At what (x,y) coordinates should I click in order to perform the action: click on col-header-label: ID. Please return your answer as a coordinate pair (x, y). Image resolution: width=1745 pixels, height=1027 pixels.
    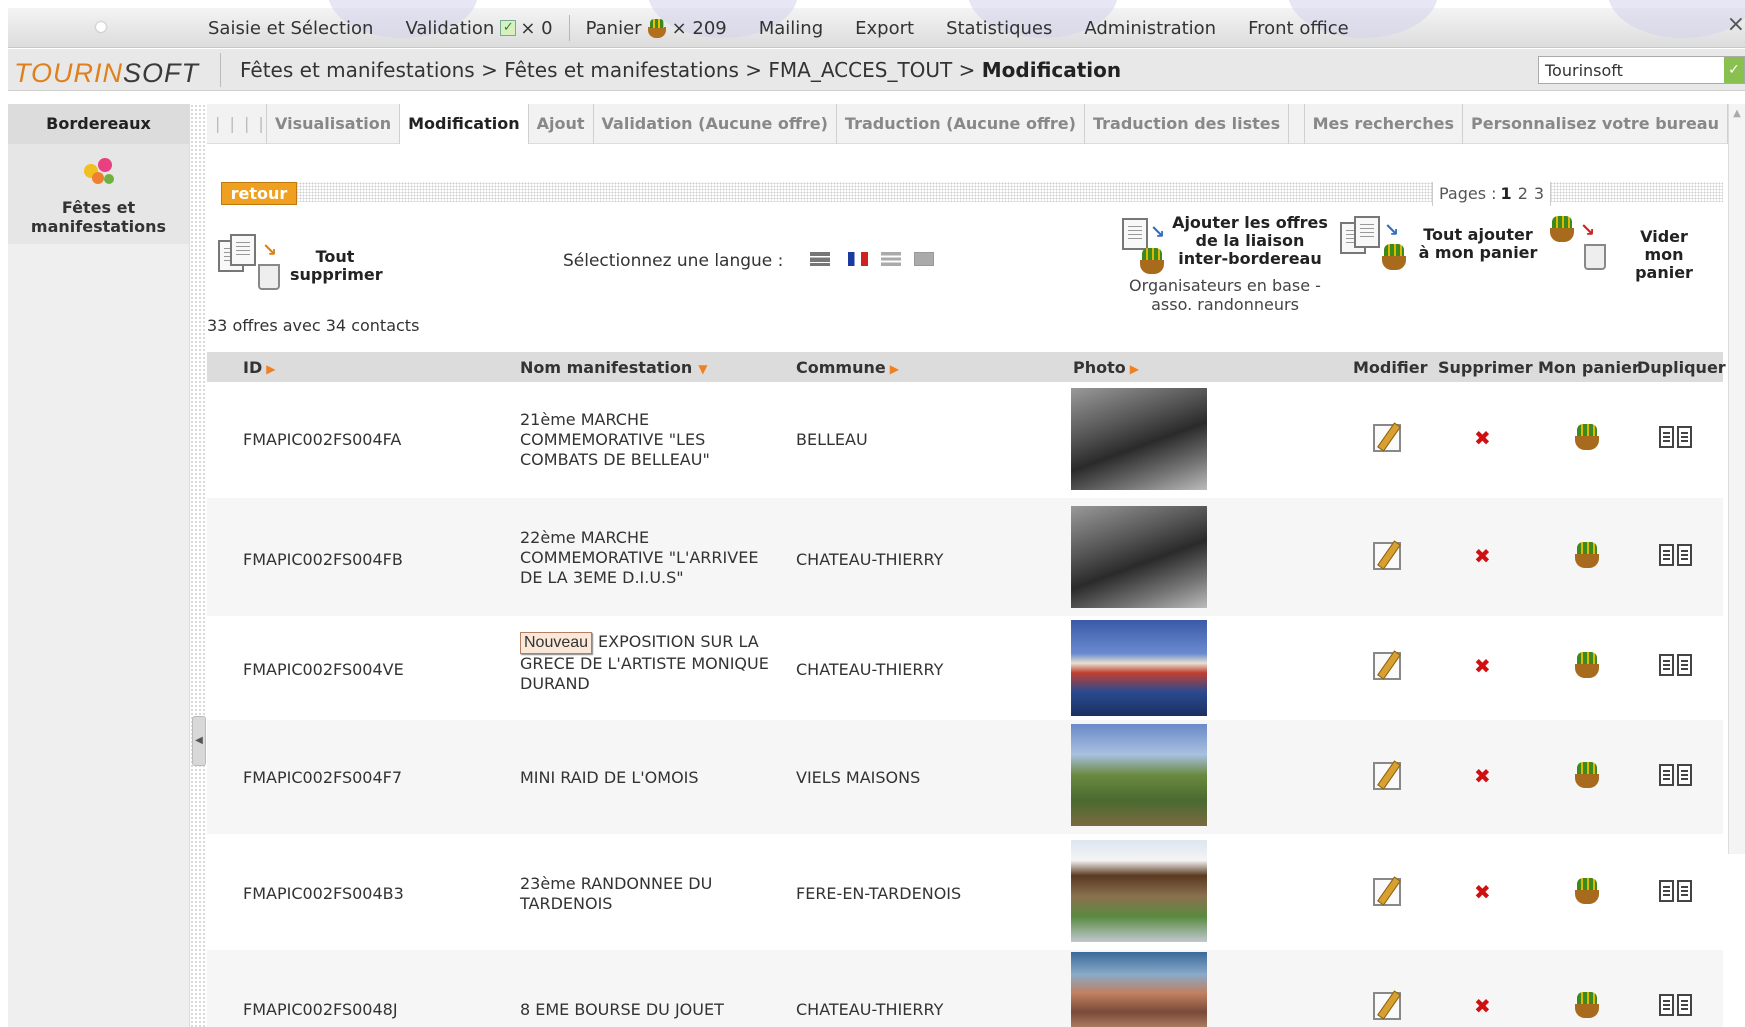
    Looking at the image, I should click on (253, 367).